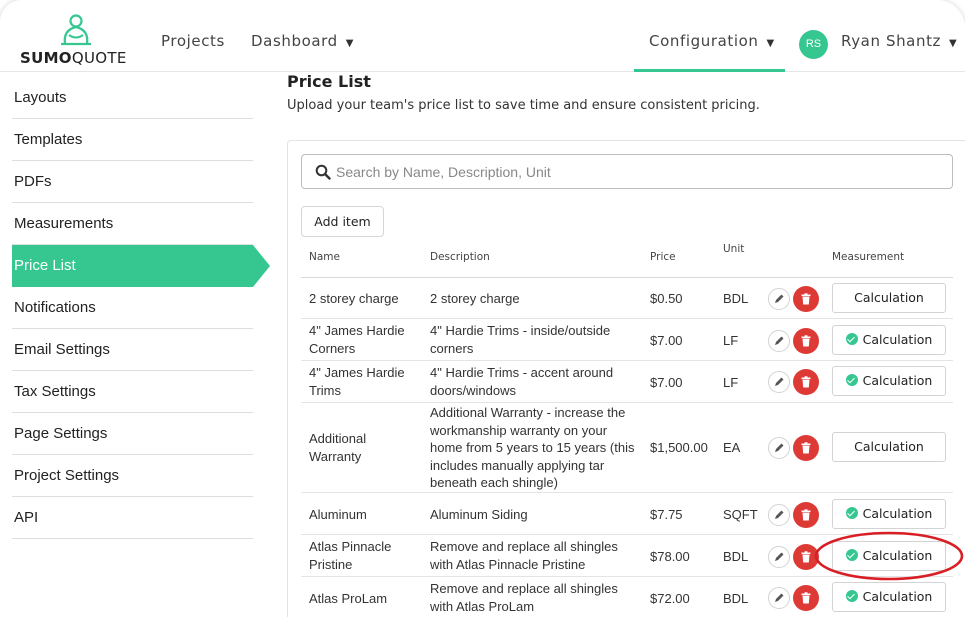  I want to click on sidebar-item-page-settings: Page Settings, so click(132, 434).